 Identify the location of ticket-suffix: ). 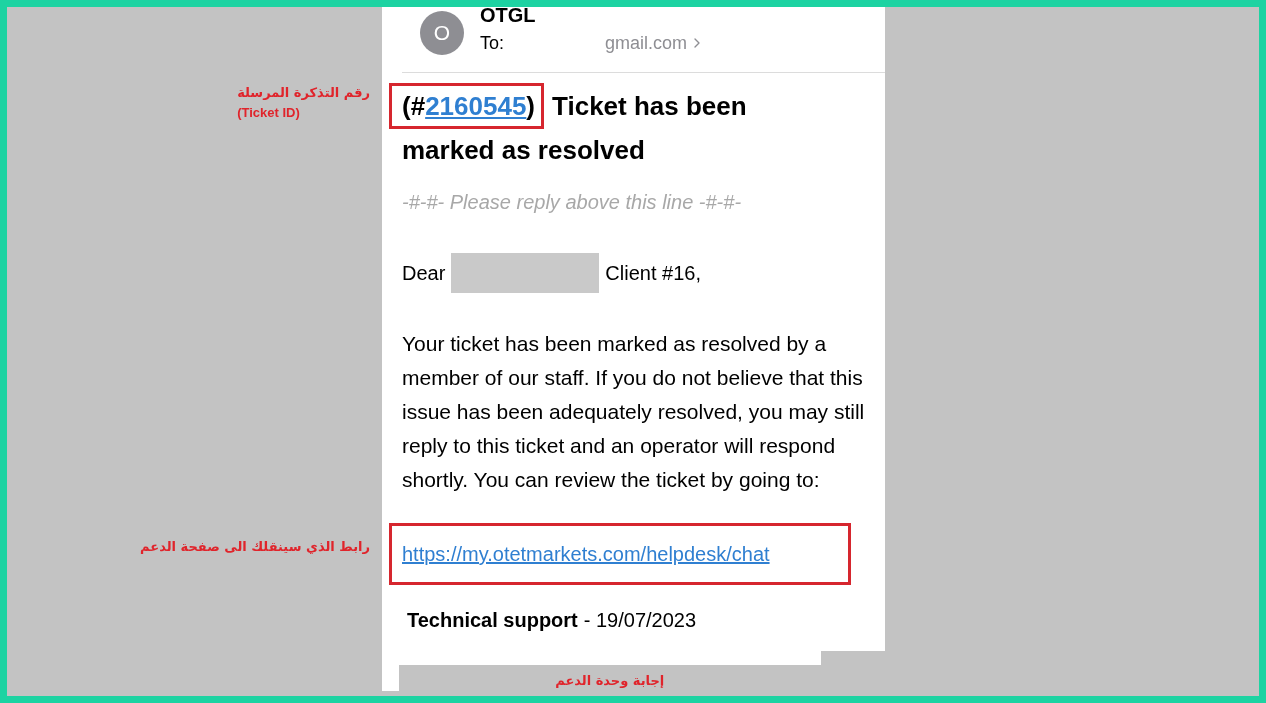
(531, 106).